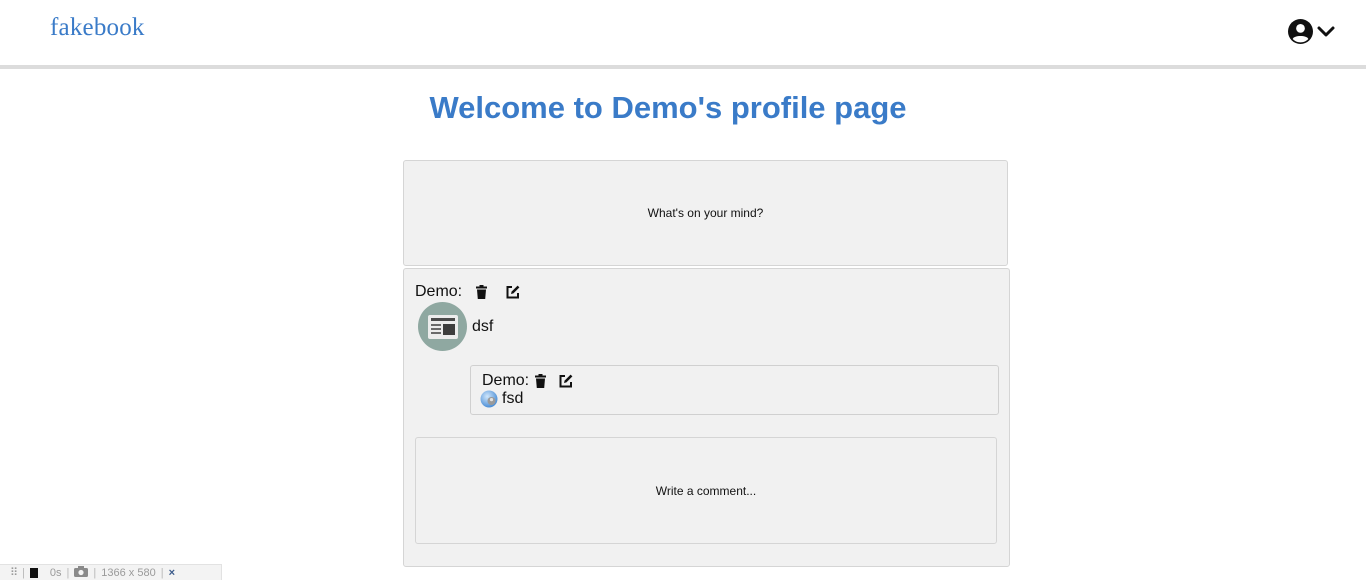  I want to click on delete-comment-button, so click(541, 381).